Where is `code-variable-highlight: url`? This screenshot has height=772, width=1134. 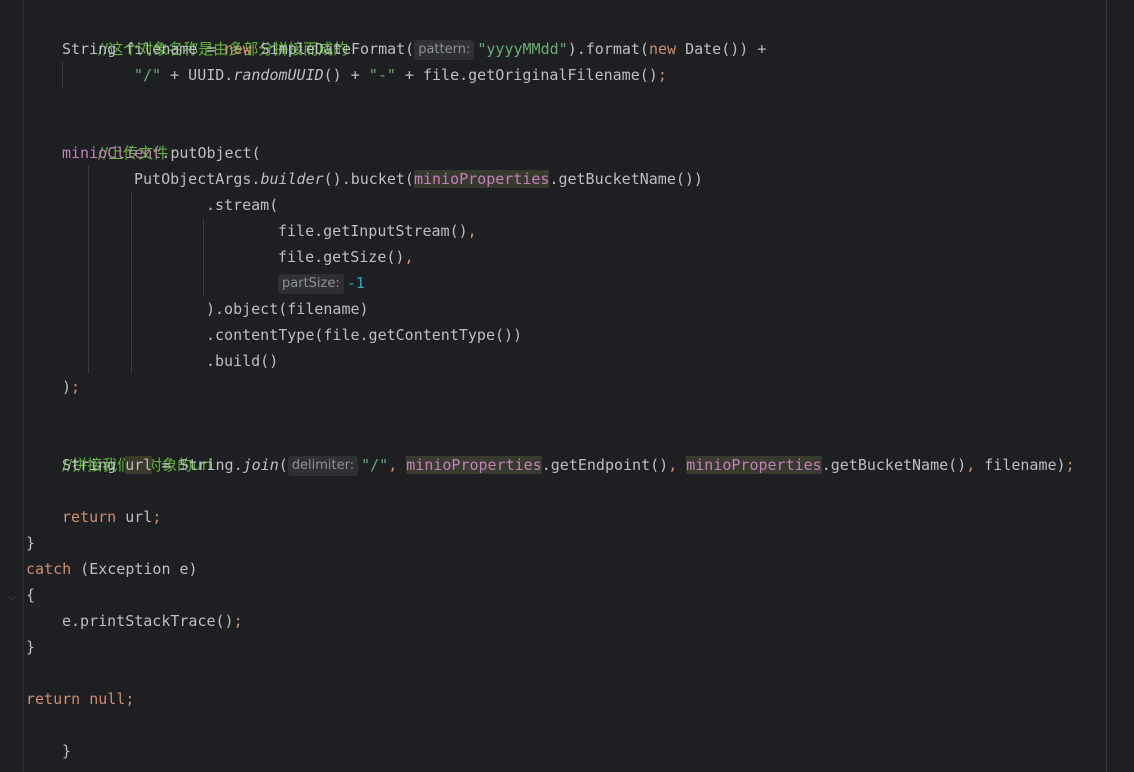 code-variable-highlight: url is located at coordinates (139, 465).